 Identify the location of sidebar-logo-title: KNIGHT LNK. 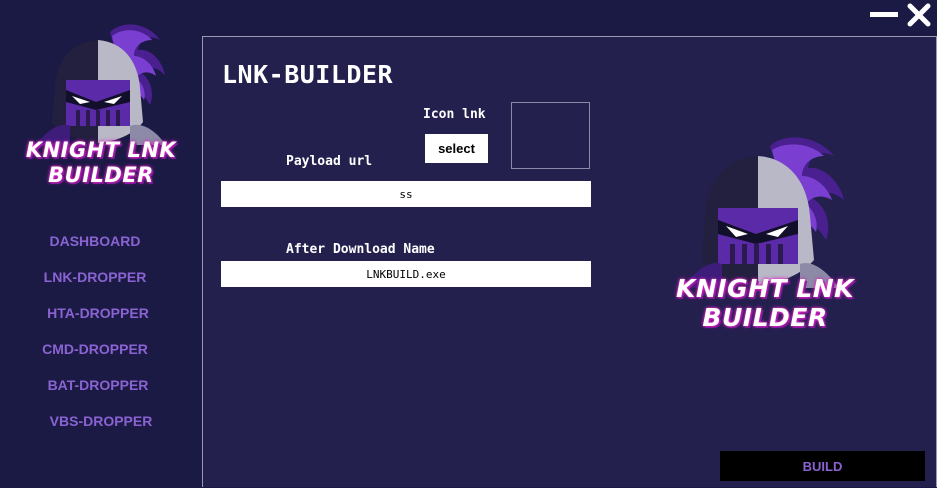
(101, 150).